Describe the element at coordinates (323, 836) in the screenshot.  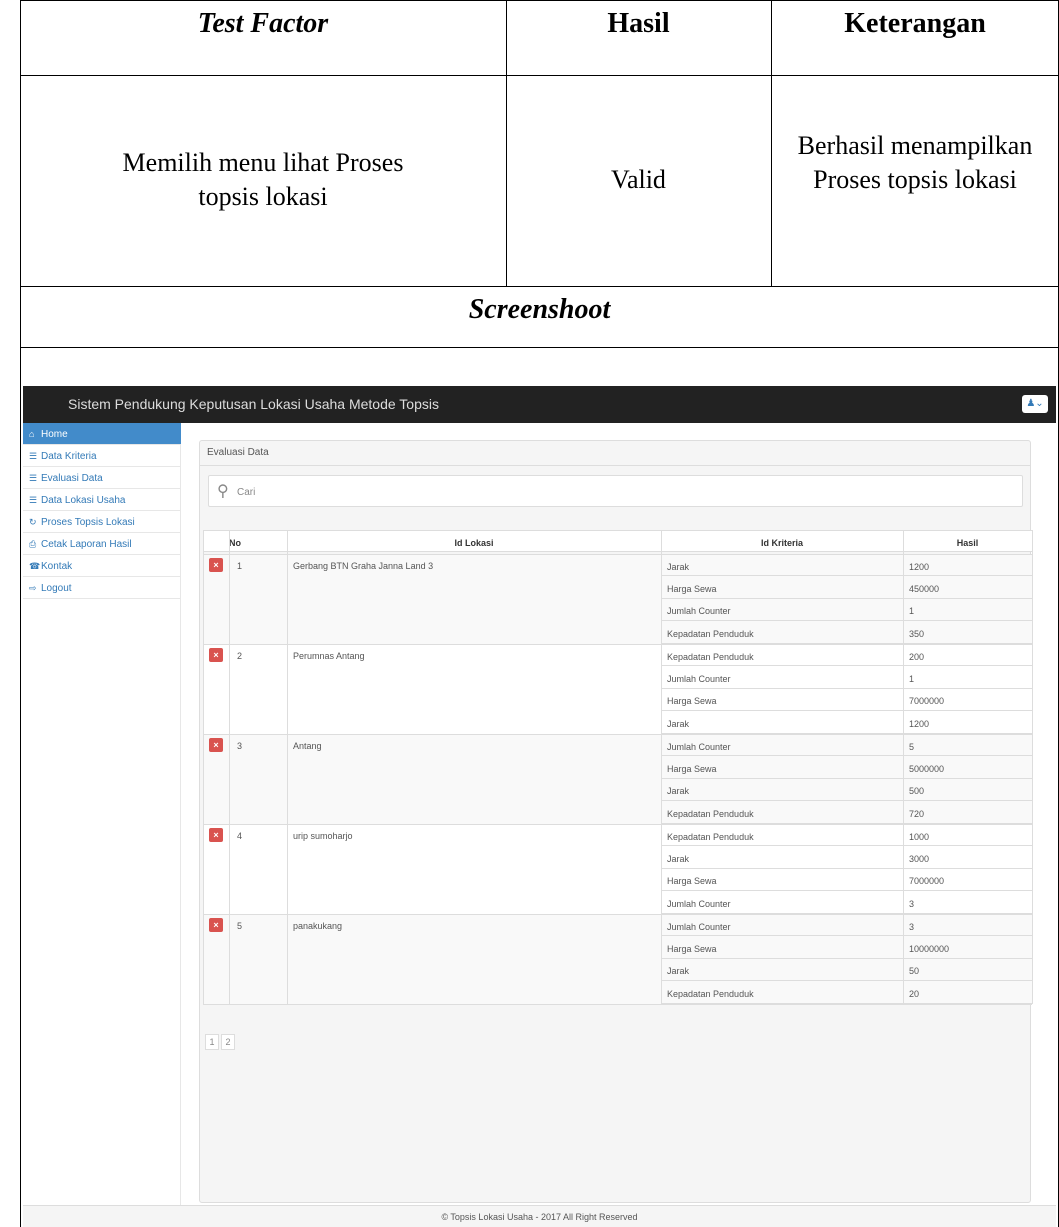
I see `lokasi-name: urip sumoharjo` at that location.